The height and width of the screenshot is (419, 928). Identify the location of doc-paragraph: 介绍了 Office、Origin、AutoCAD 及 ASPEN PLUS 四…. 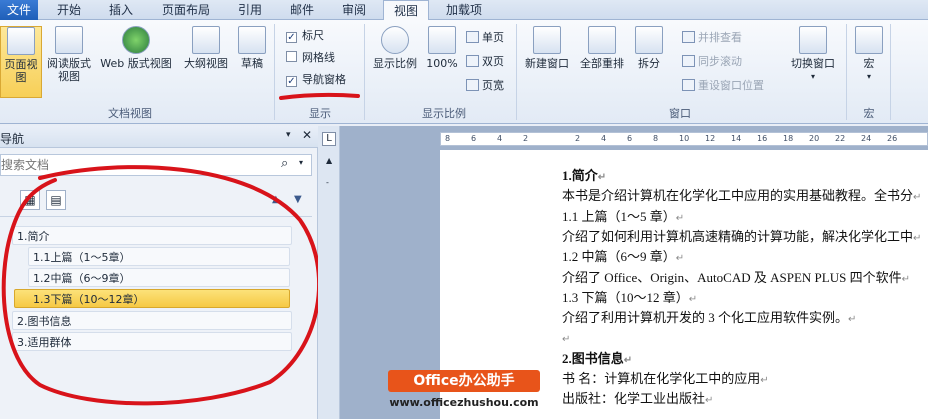
(736, 278).